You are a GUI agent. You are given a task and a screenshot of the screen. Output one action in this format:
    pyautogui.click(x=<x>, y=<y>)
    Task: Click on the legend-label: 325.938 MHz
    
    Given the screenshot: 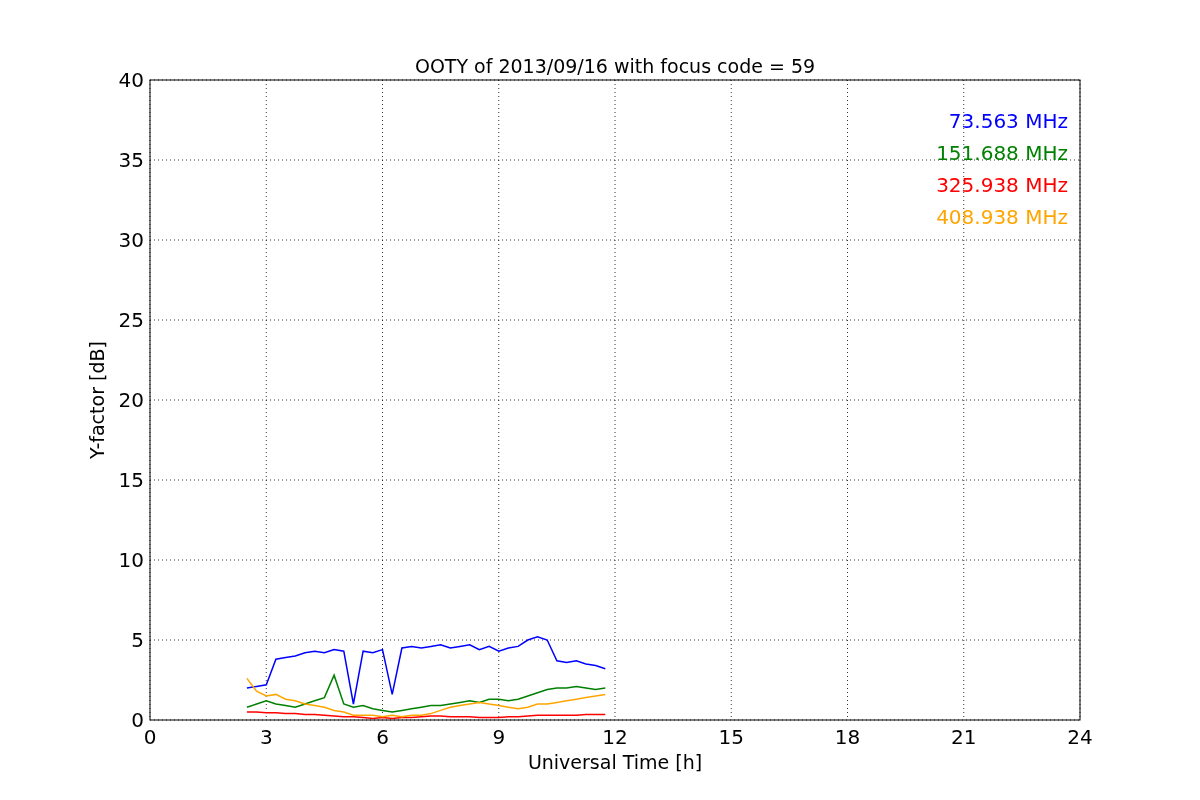 What is the action you would take?
    pyautogui.click(x=1002, y=185)
    